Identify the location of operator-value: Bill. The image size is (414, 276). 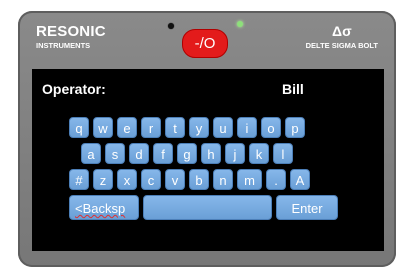
(293, 89).